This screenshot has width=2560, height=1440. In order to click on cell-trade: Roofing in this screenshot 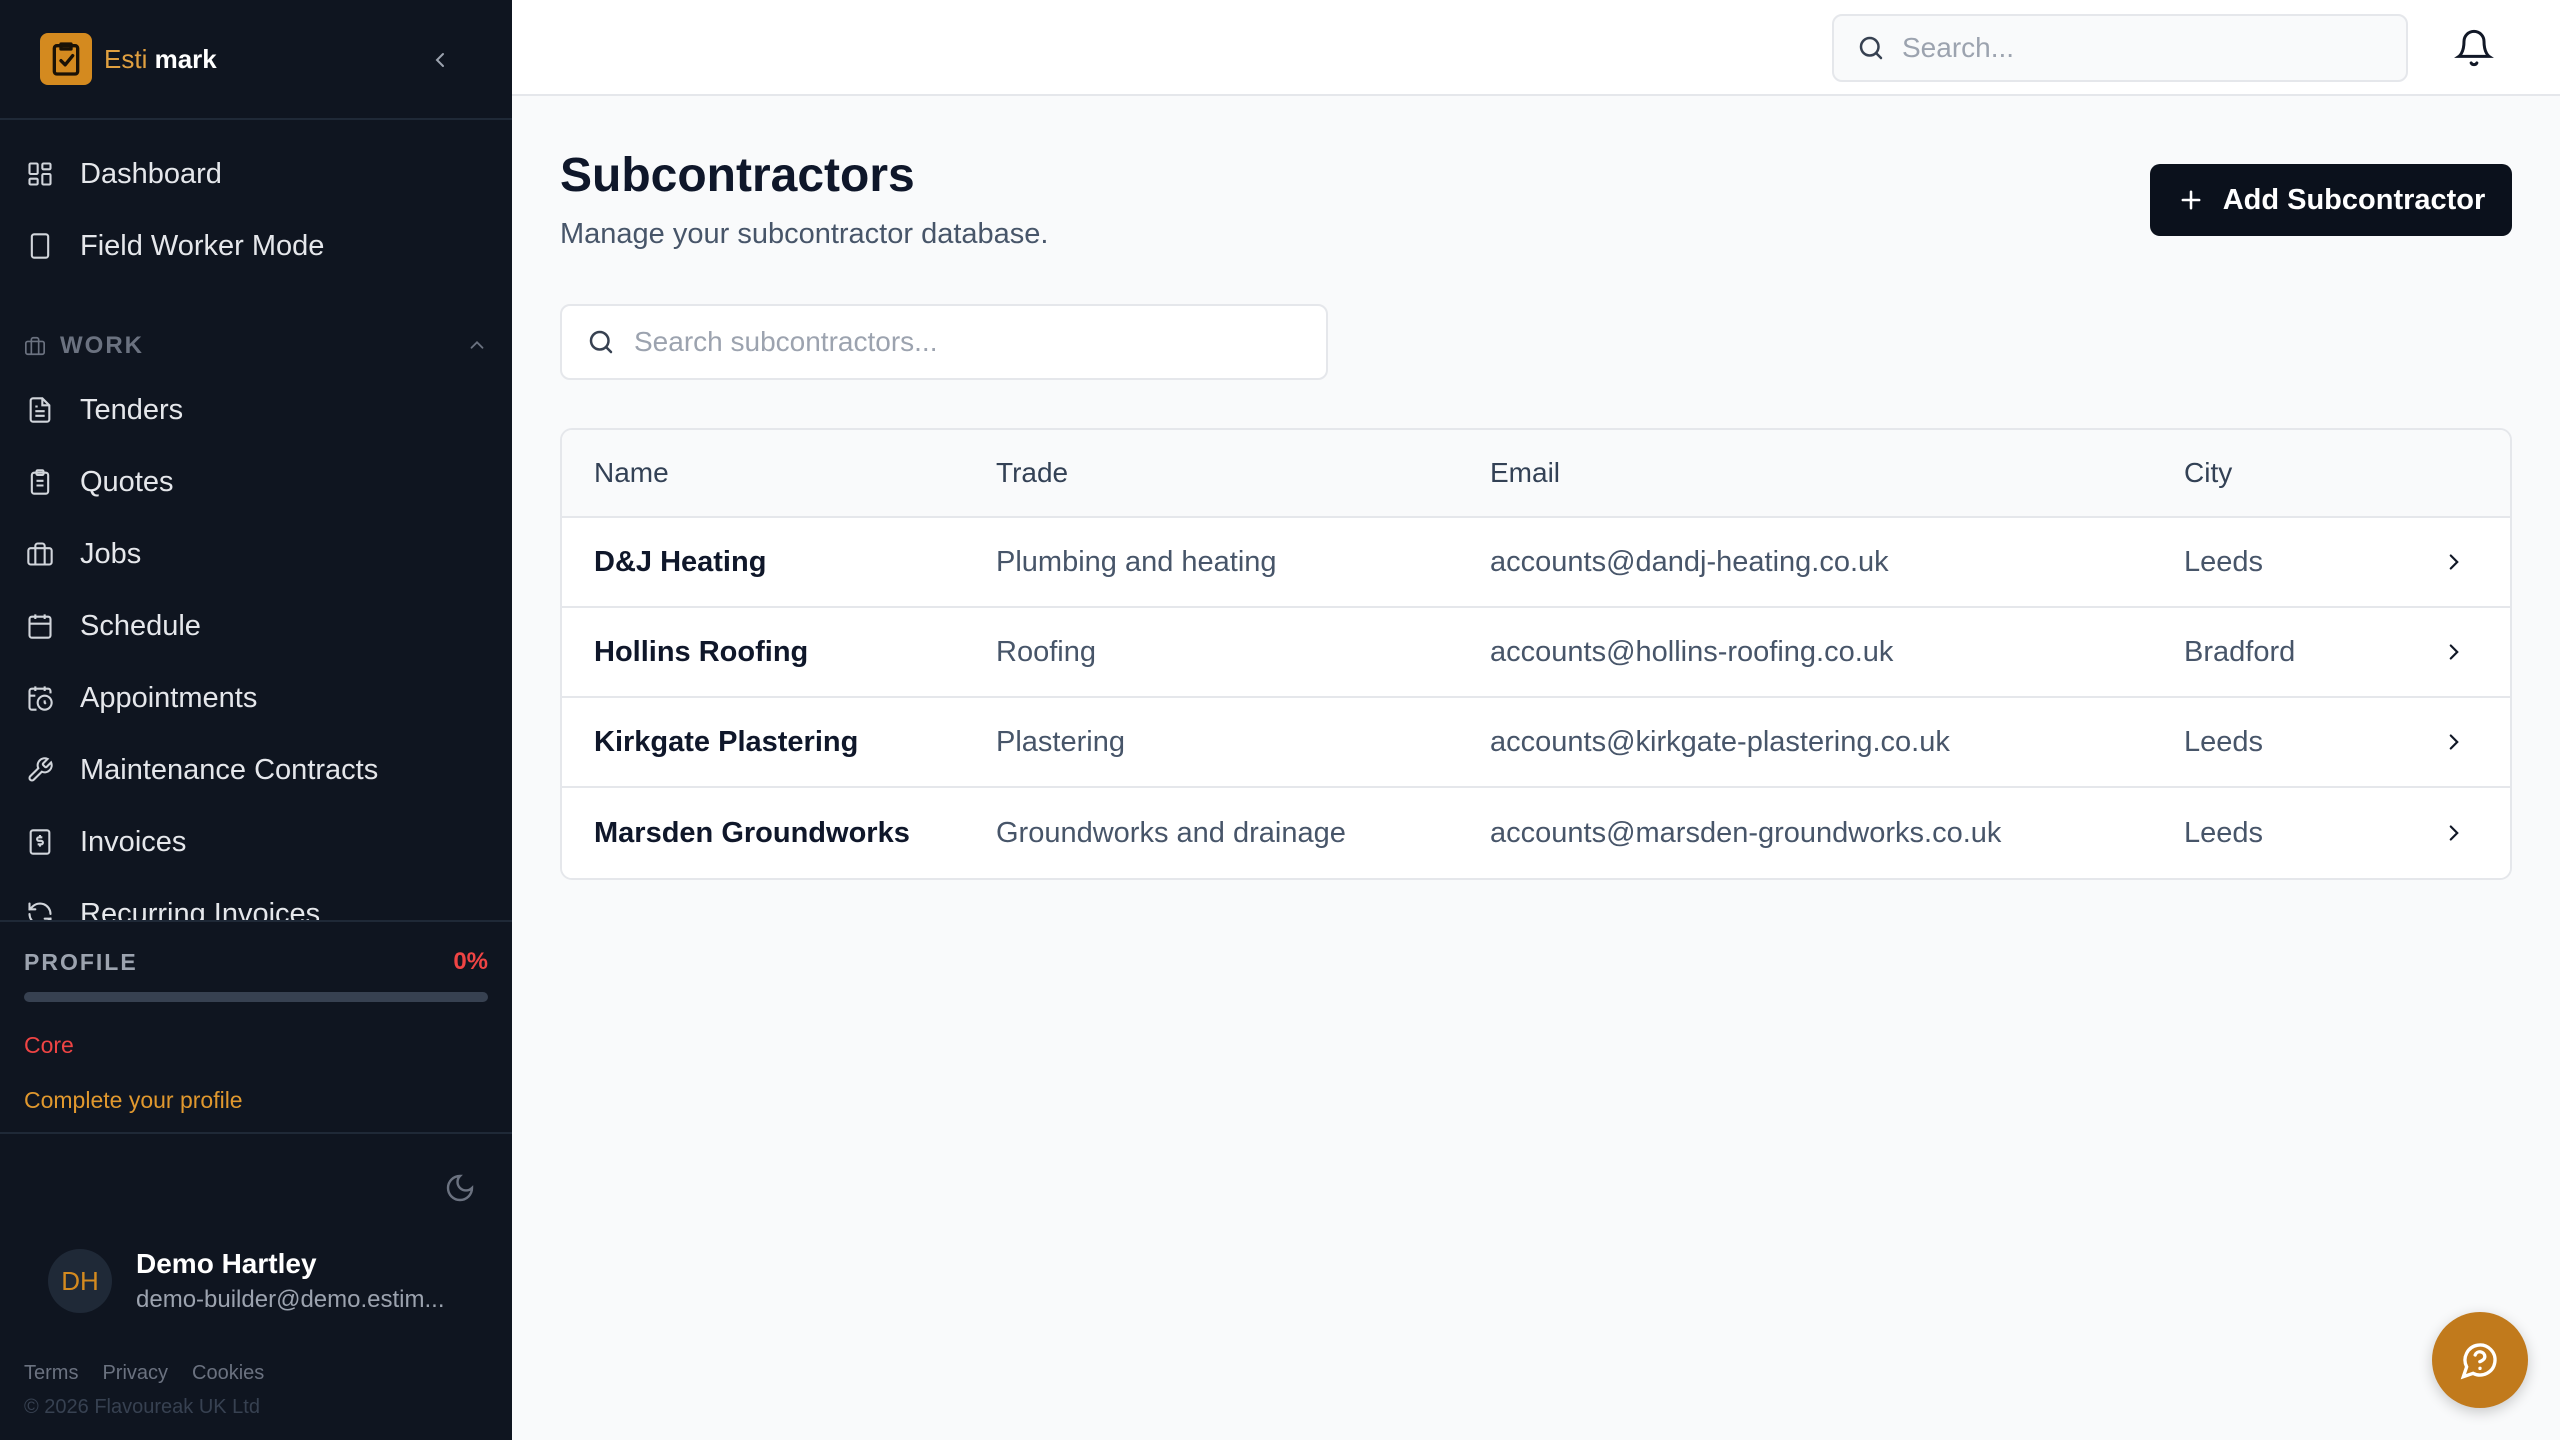, I will do `click(1046, 651)`.